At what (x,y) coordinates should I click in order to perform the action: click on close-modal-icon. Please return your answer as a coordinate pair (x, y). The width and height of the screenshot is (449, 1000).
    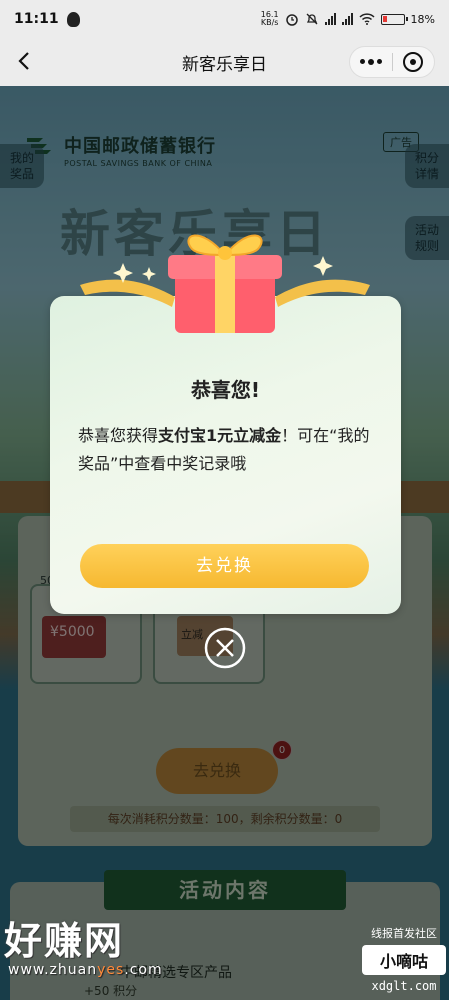
    Looking at the image, I should click on (225, 648).